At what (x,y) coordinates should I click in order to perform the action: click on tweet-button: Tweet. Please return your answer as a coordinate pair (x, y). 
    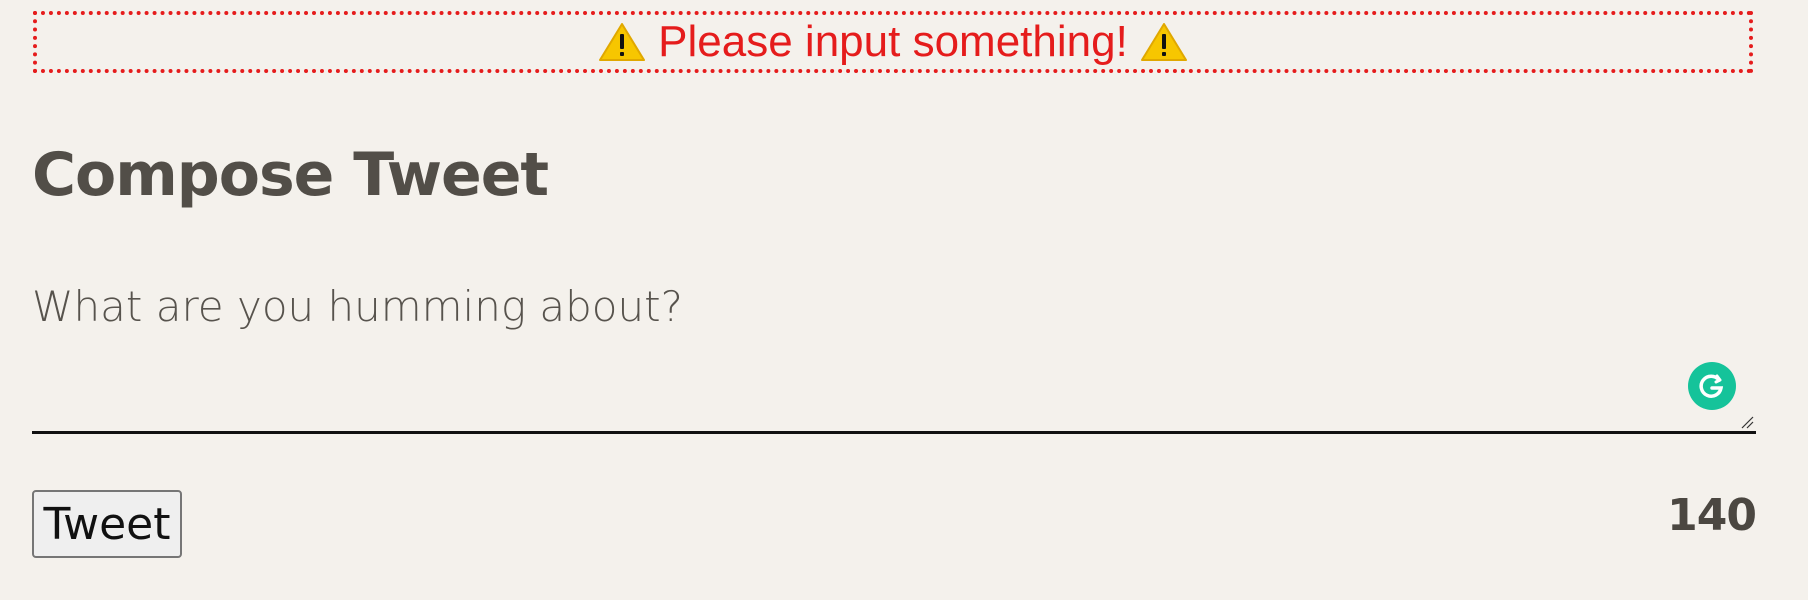
    Looking at the image, I should click on (107, 524).